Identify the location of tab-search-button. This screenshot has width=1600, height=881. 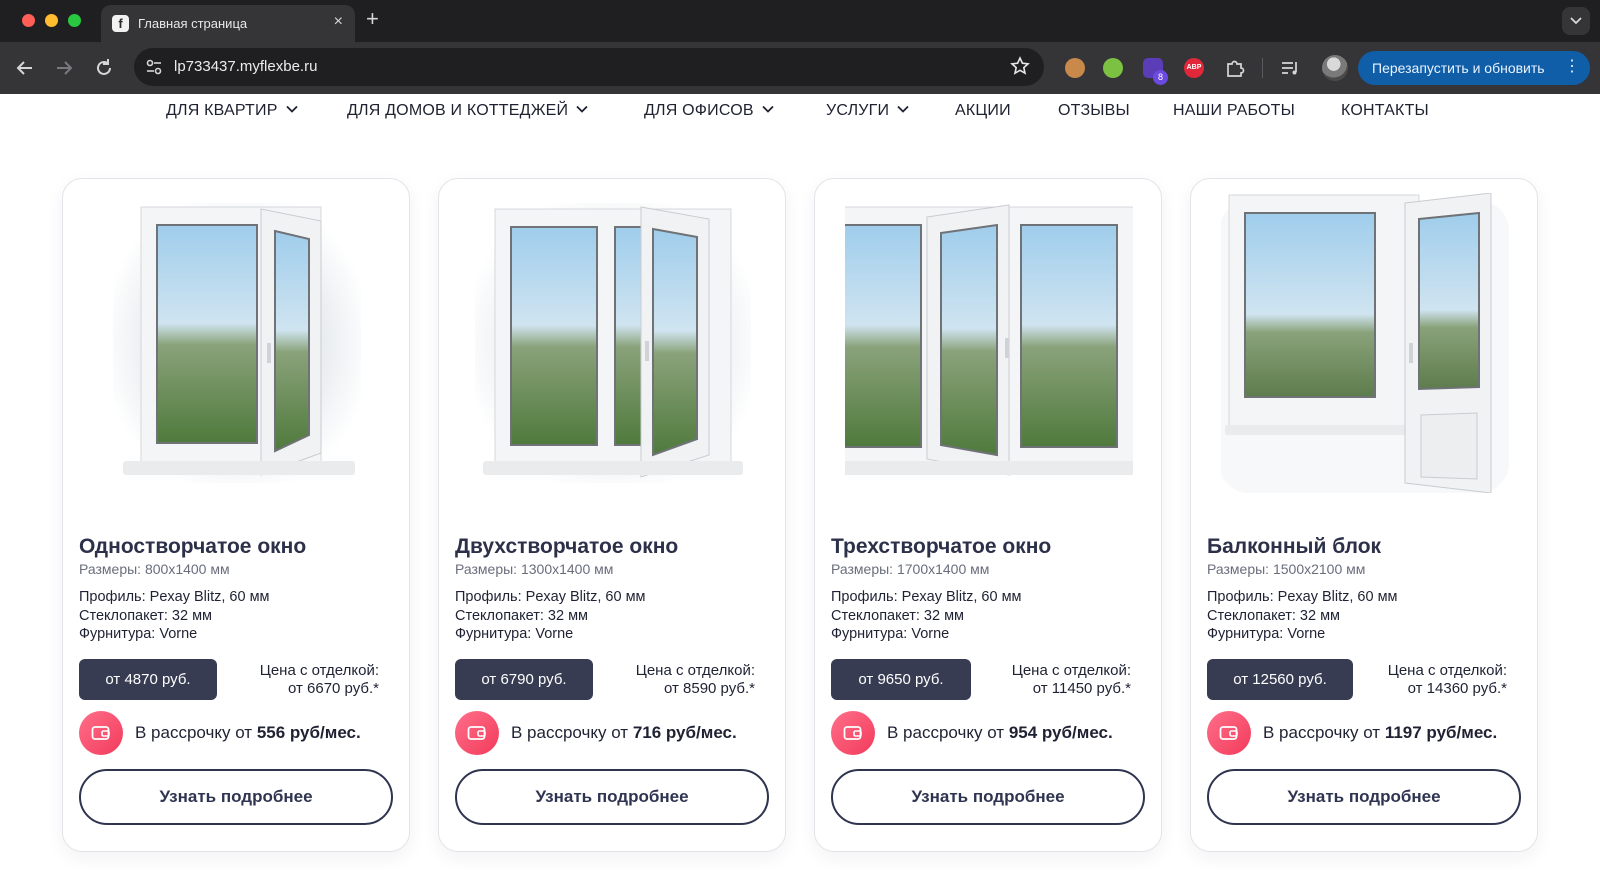
(1576, 21).